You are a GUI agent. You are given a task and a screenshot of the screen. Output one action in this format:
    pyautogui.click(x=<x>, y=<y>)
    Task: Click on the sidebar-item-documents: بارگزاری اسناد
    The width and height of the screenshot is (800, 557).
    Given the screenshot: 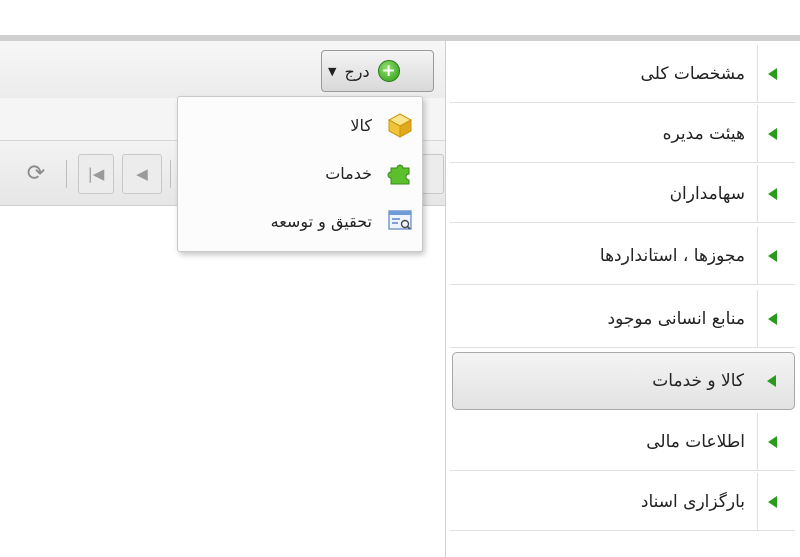 What is the action you would take?
    pyautogui.click(x=622, y=501)
    